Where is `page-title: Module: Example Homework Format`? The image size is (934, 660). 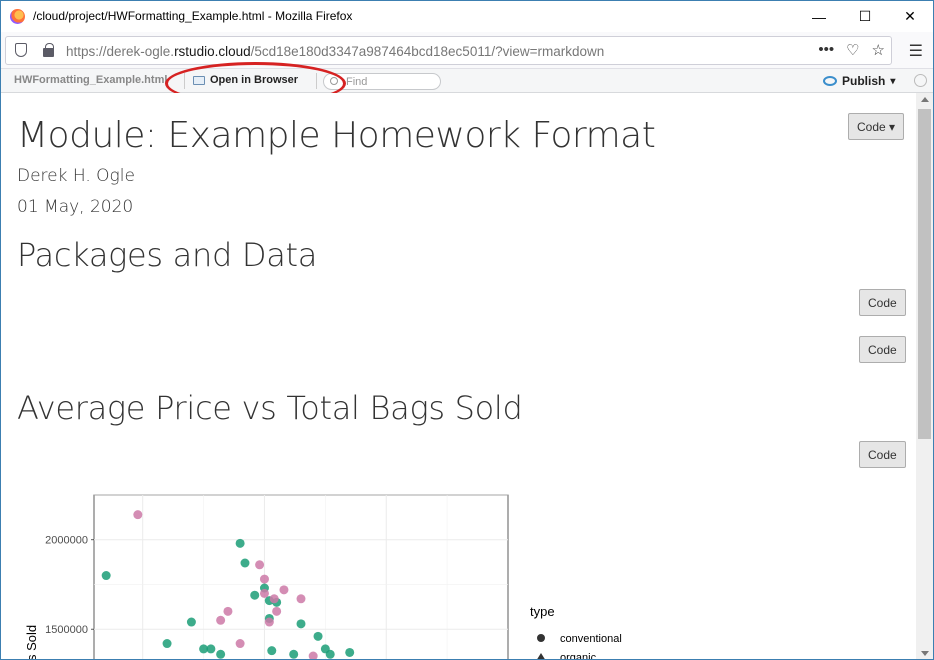
page-title: Module: Example Homework Format is located at coordinates (336, 135).